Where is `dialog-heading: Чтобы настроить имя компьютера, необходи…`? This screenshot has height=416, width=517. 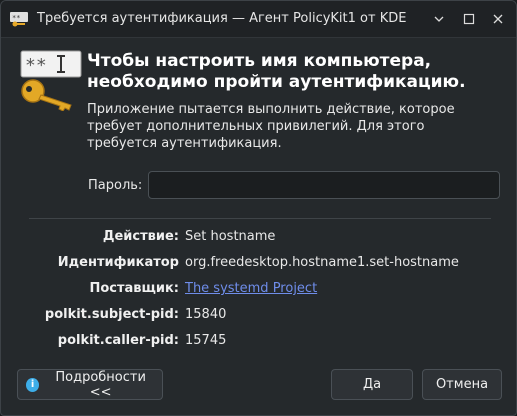 dialog-heading: Чтобы настроить имя компьютера, необходи… is located at coordinates (276, 71).